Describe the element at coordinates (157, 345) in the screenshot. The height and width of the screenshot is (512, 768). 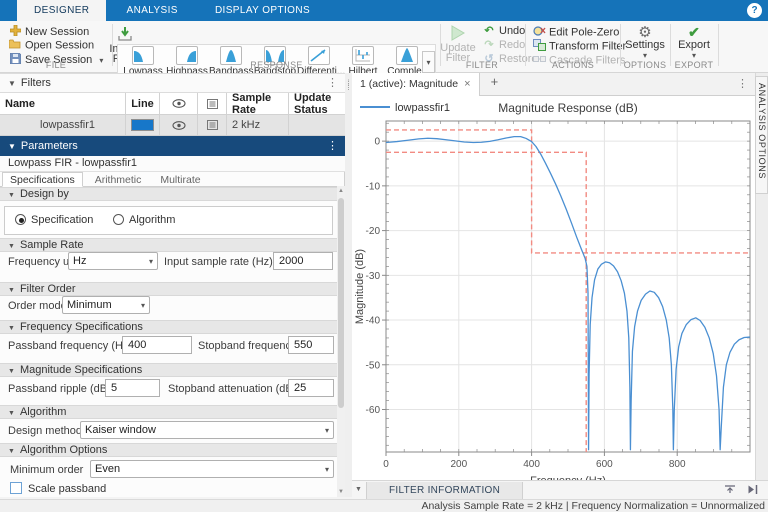
I see `passband-frequency-field` at that location.